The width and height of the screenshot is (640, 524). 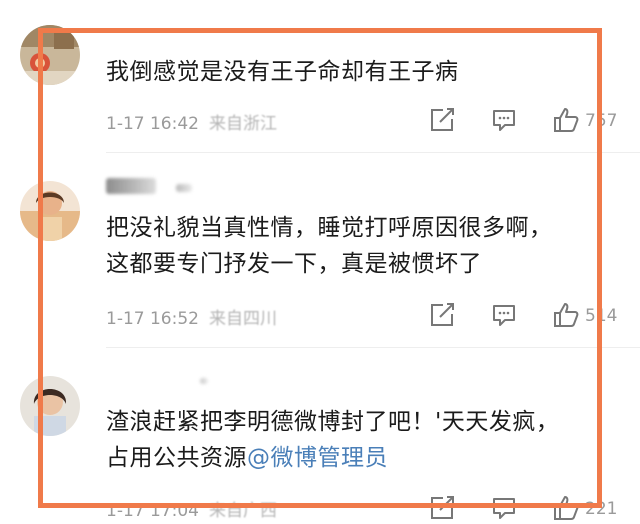 What do you see at coordinates (152, 511) in the screenshot?
I see `comment-time: 1-17 17:04` at bounding box center [152, 511].